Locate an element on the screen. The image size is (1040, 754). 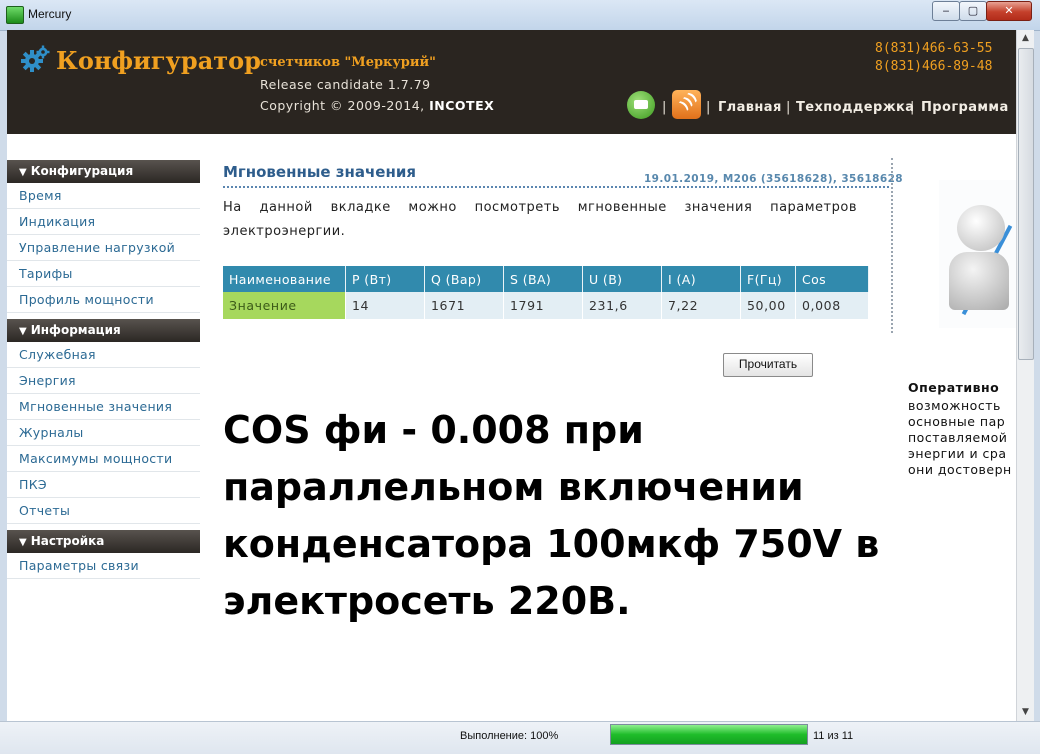
sidebar-item-tariffs: Тарифы is located at coordinates (103, 274).